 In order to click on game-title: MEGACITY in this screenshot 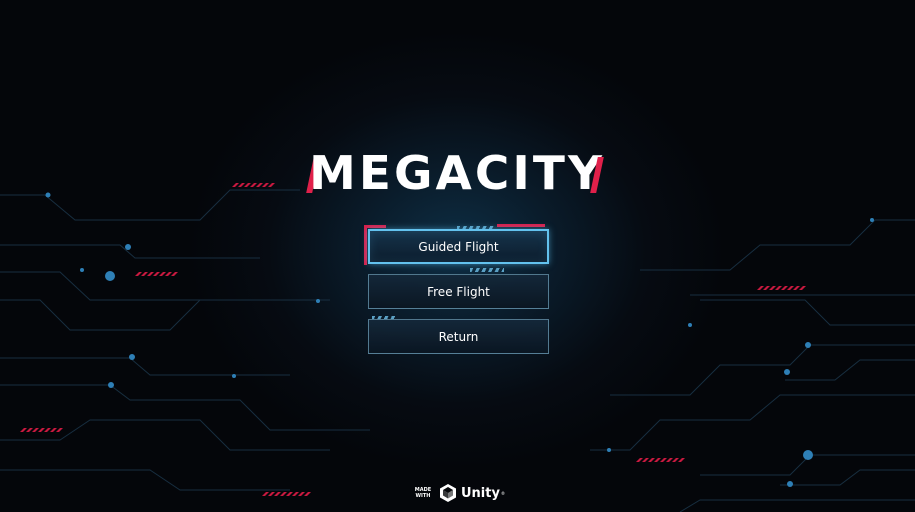, I will do `click(457, 173)`.